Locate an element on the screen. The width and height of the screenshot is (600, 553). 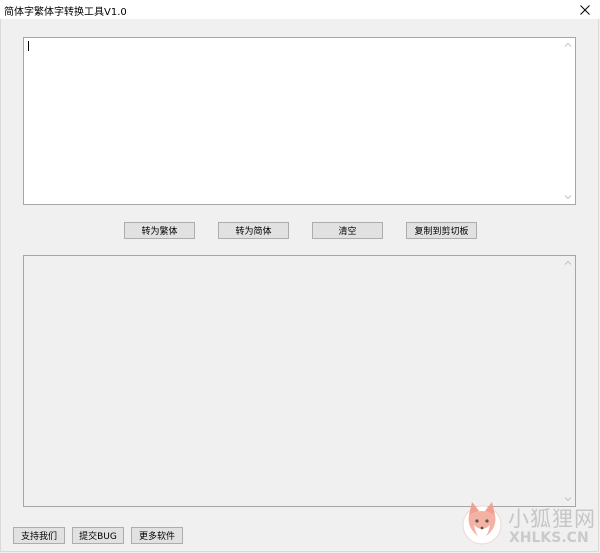
chevron-down-icon is located at coordinates (568, 197).